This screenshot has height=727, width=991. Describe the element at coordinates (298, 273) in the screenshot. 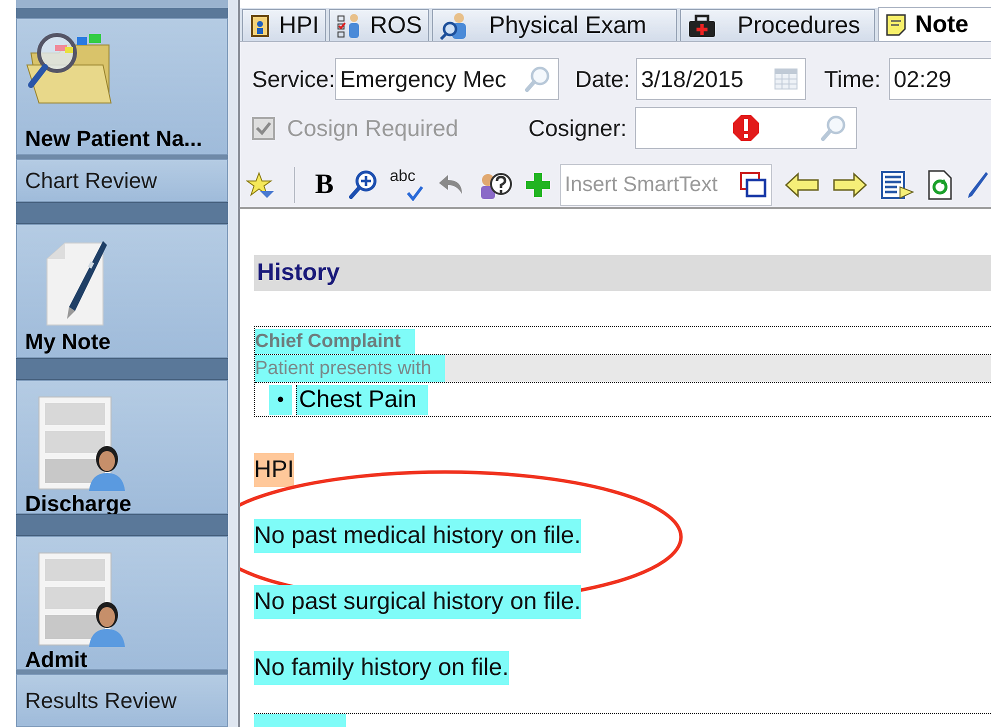

I see `section-heading: History` at that location.